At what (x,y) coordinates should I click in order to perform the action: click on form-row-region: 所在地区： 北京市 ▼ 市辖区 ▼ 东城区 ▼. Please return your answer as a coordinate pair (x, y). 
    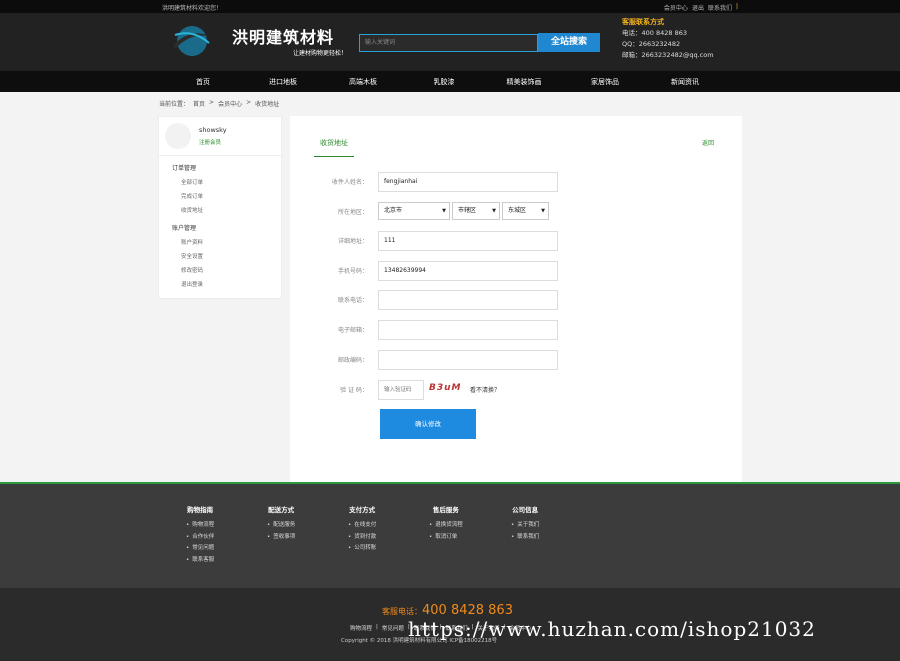
    Looking at the image, I should click on (516, 212).